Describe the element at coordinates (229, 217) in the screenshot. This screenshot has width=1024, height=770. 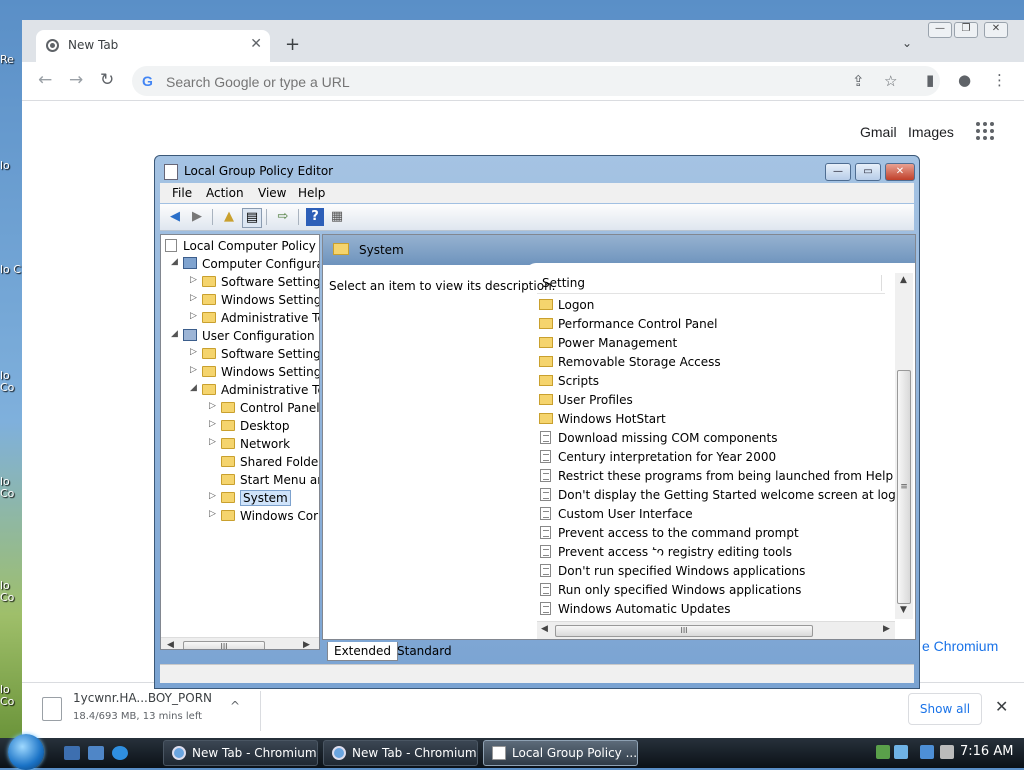
I see `up-folder-icon: ▲` at that location.